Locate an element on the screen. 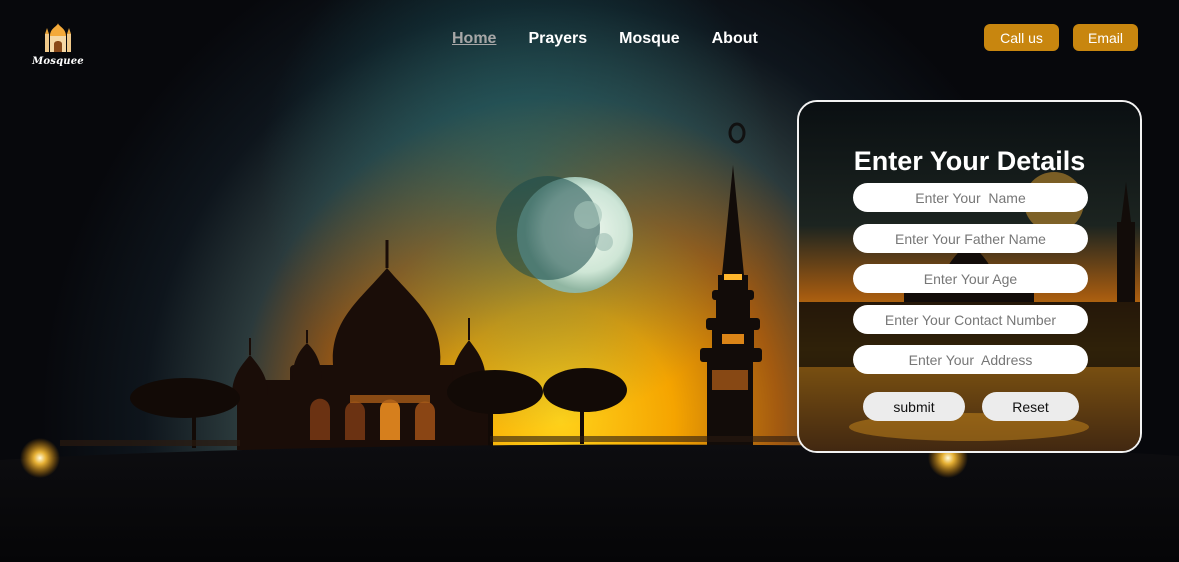  father-name-input is located at coordinates (970, 238).